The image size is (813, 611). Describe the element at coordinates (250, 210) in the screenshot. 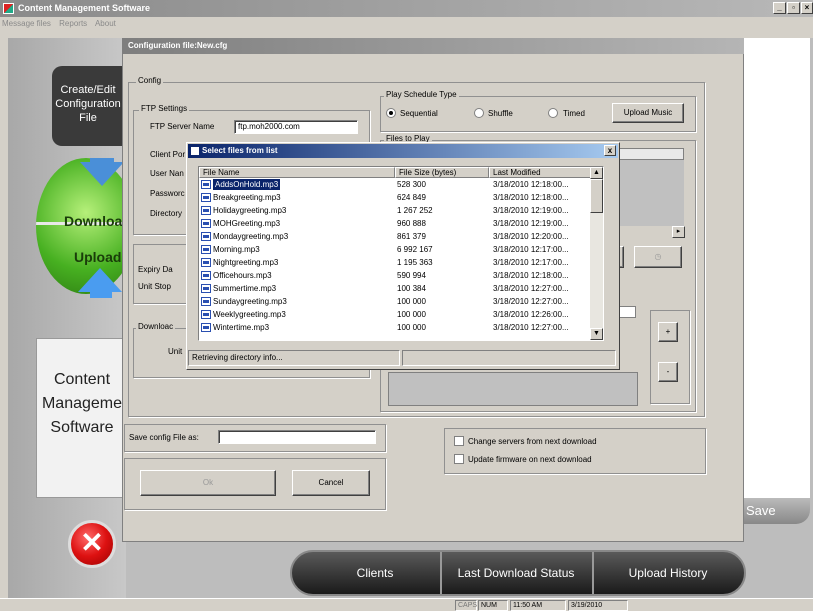

I see `file-name-cell: Holidaygreeting.mp3` at that location.